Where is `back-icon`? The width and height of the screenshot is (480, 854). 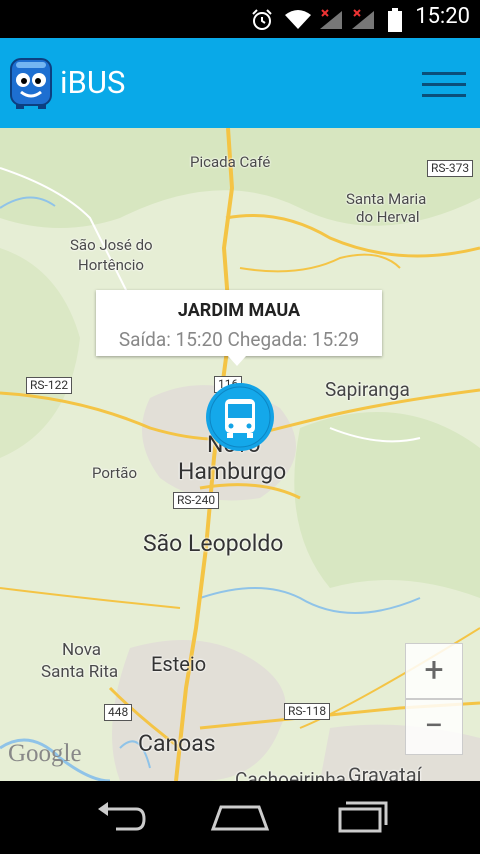 back-icon is located at coordinates (121, 817).